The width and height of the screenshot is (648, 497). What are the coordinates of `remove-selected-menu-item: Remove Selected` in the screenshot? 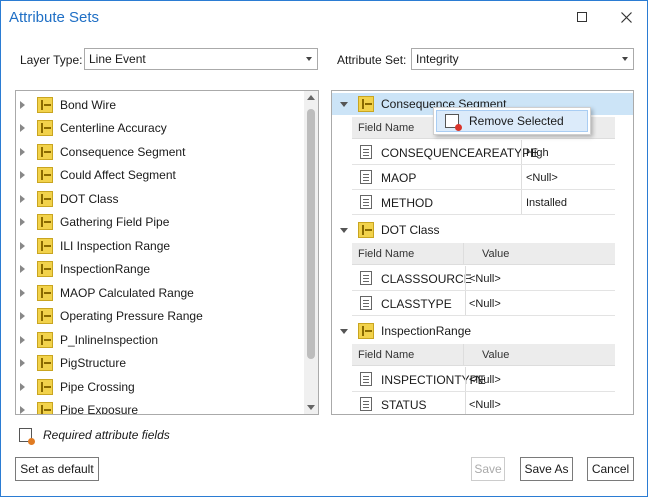 It's located at (512, 121).